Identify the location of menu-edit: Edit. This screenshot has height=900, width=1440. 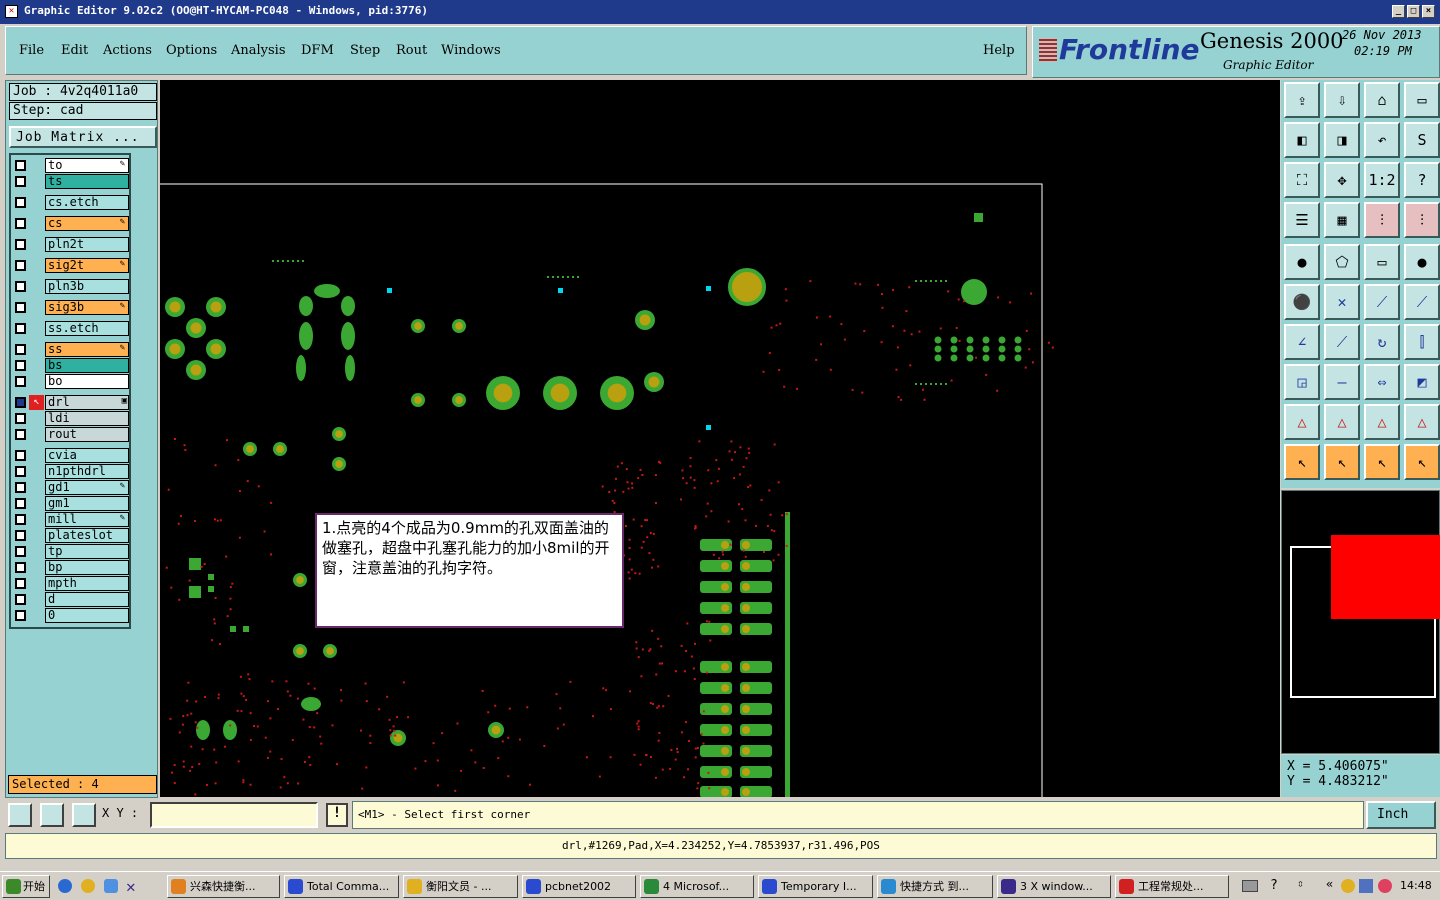
(74, 50).